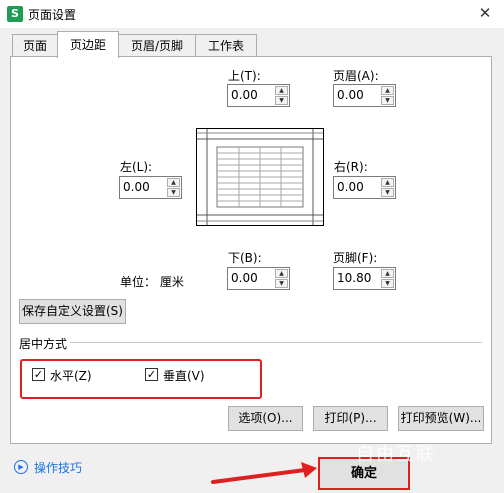 The image size is (504, 493). I want to click on tab-margins: 页边距, so click(88, 44).